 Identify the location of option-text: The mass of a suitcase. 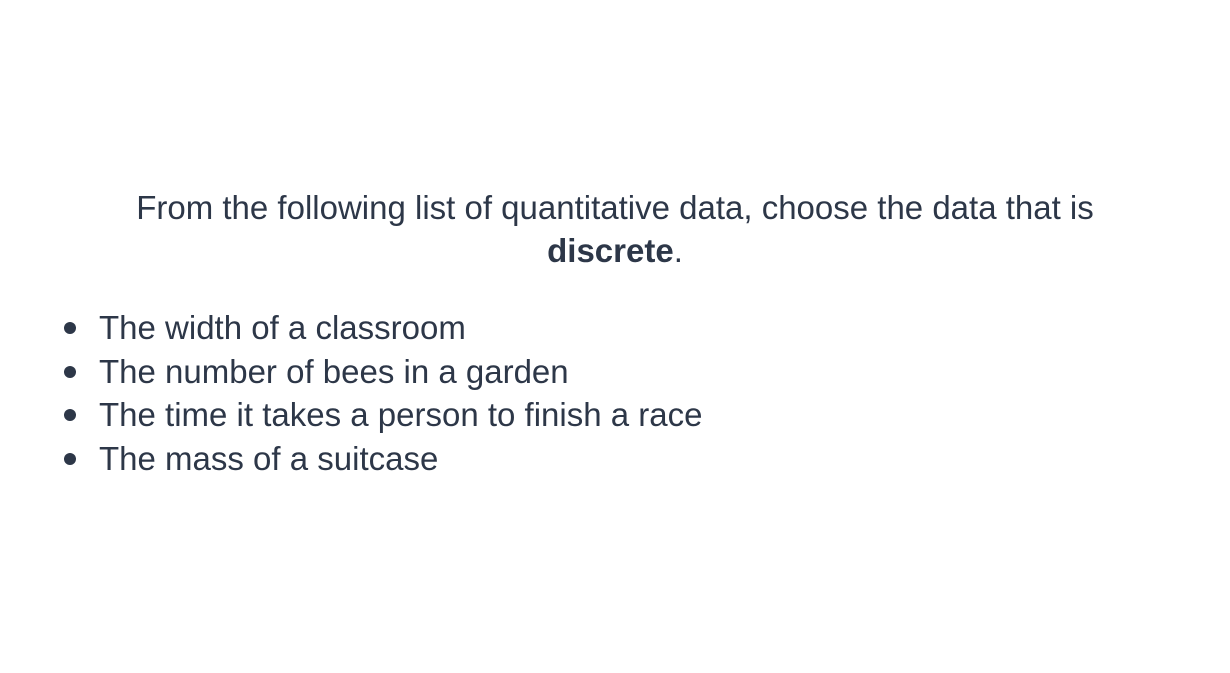
(269, 458).